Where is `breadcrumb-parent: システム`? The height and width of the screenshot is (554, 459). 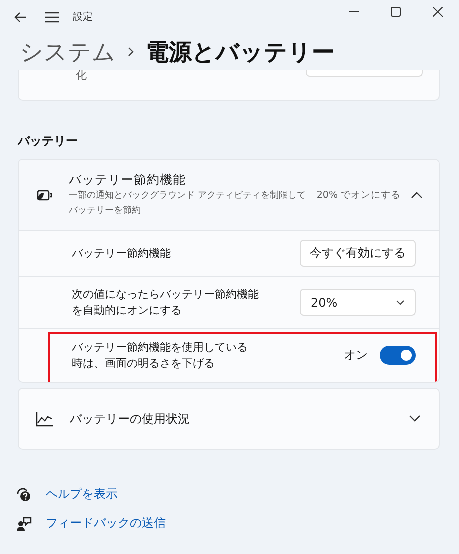
breadcrumb-parent: システム is located at coordinates (68, 52).